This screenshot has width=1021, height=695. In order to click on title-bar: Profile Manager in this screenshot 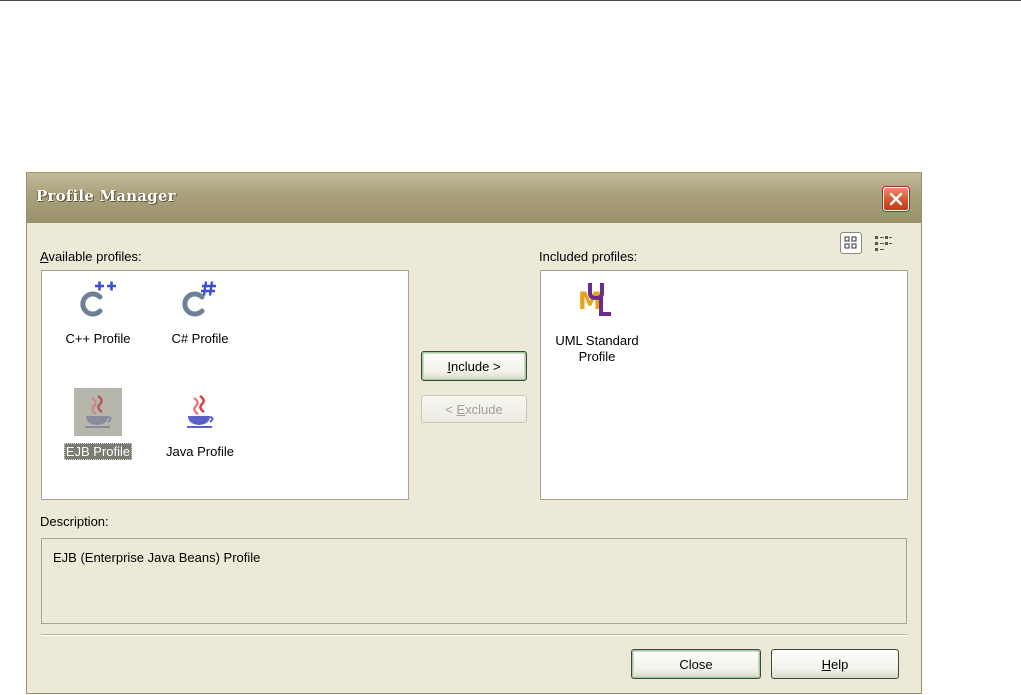, I will do `click(474, 198)`.